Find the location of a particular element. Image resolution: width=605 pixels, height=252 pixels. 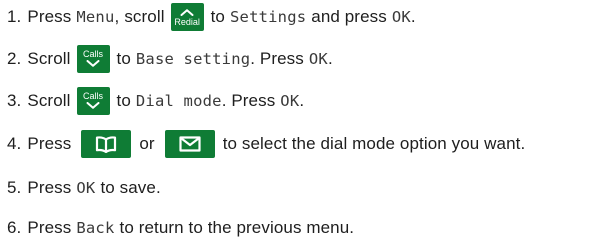

step-5: 5. Press OK to save. is located at coordinates (84, 188).